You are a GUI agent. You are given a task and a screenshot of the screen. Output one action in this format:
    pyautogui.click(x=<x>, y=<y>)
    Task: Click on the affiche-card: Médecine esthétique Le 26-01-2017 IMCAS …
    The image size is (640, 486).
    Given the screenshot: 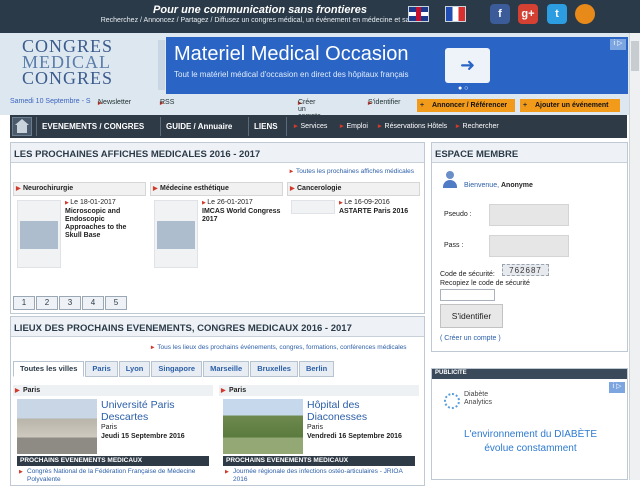 What is the action you would take?
    pyautogui.click(x=216, y=227)
    